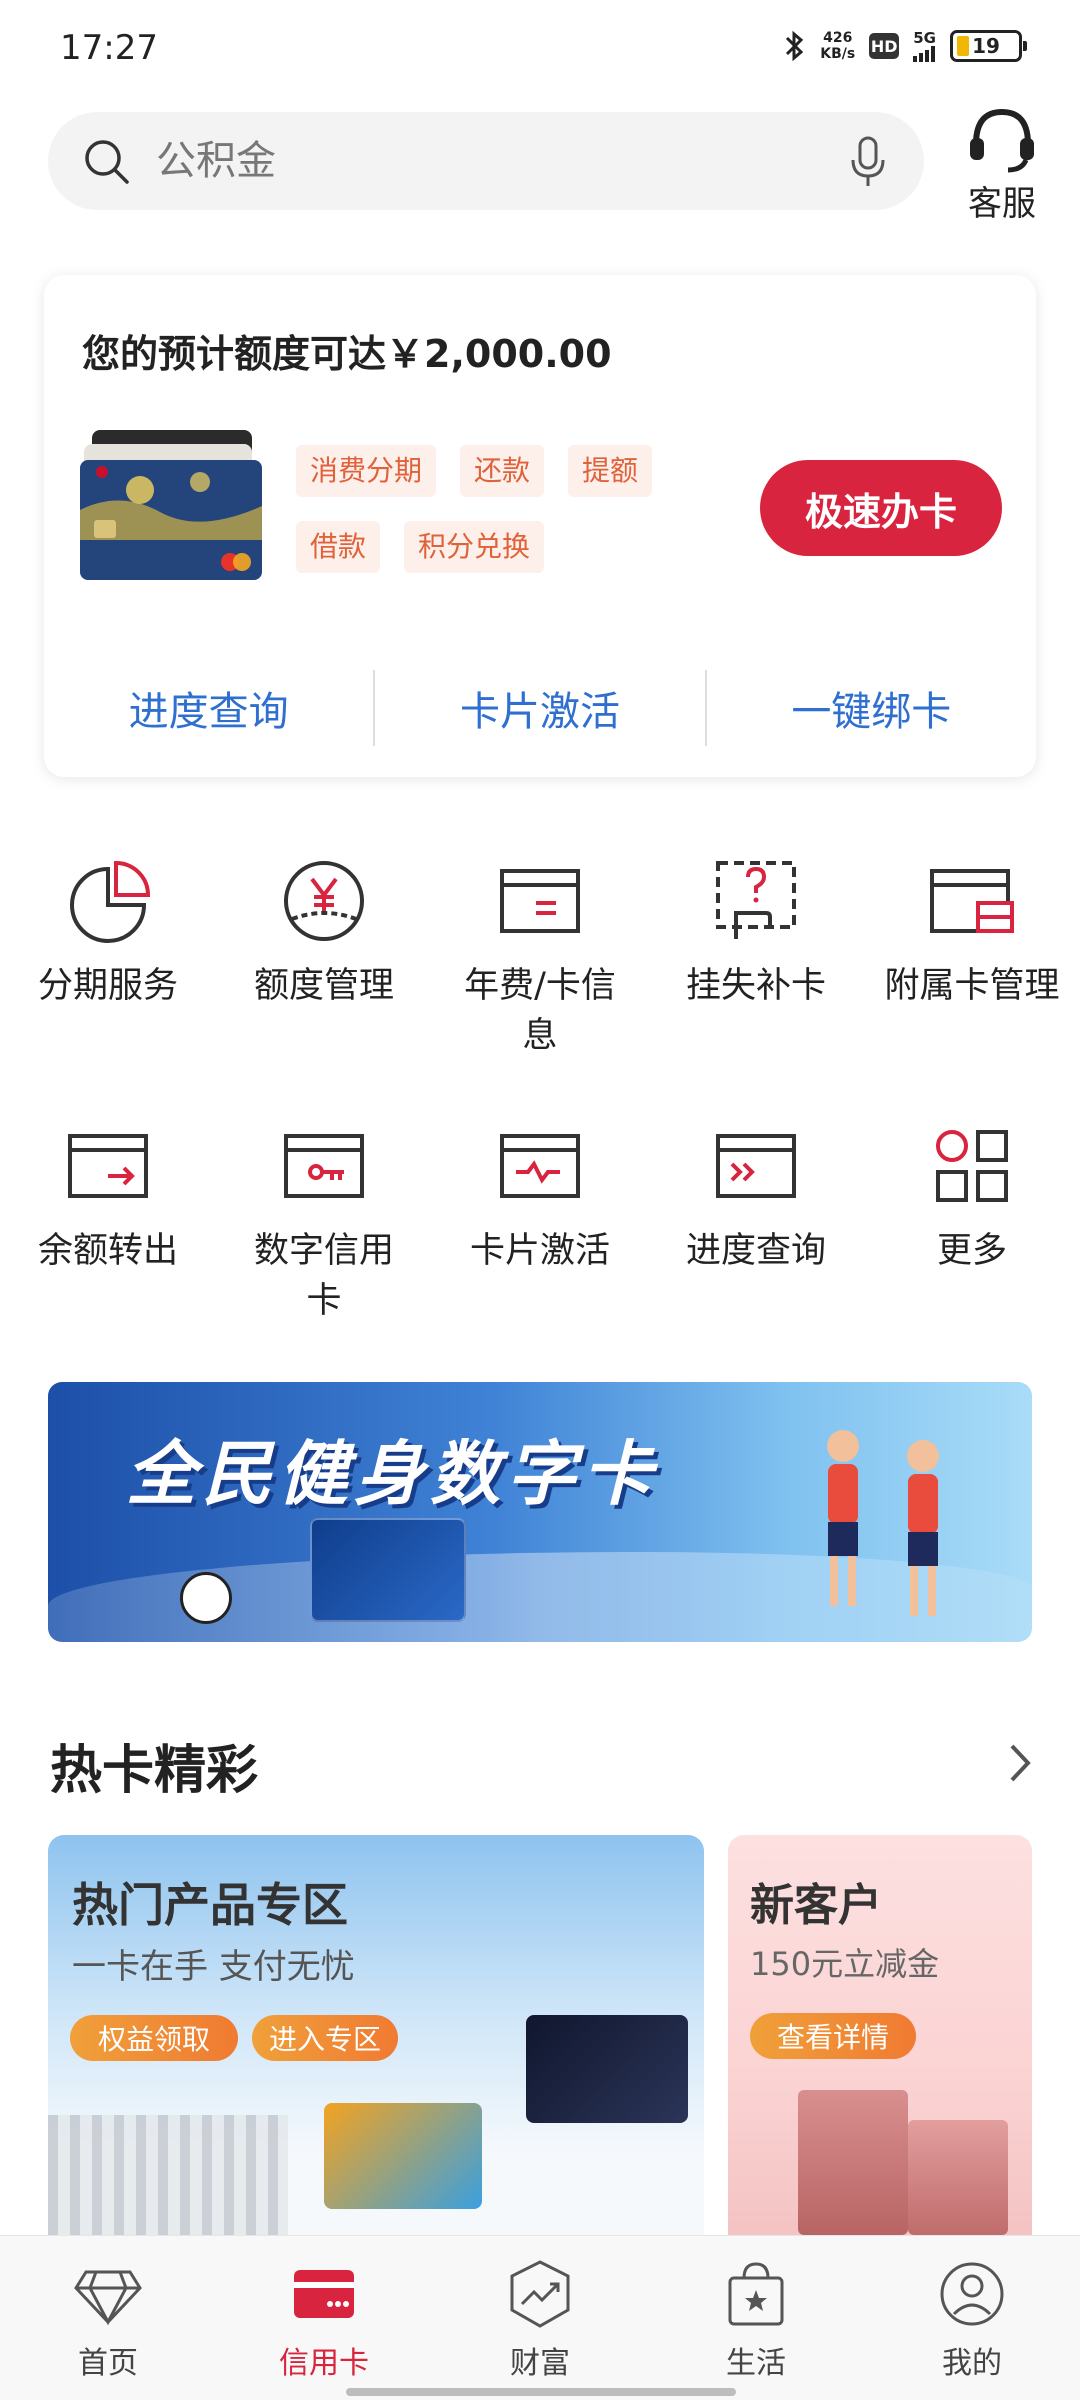  What do you see at coordinates (502, 471) in the screenshot?
I see `tag-repayment: 还款` at bounding box center [502, 471].